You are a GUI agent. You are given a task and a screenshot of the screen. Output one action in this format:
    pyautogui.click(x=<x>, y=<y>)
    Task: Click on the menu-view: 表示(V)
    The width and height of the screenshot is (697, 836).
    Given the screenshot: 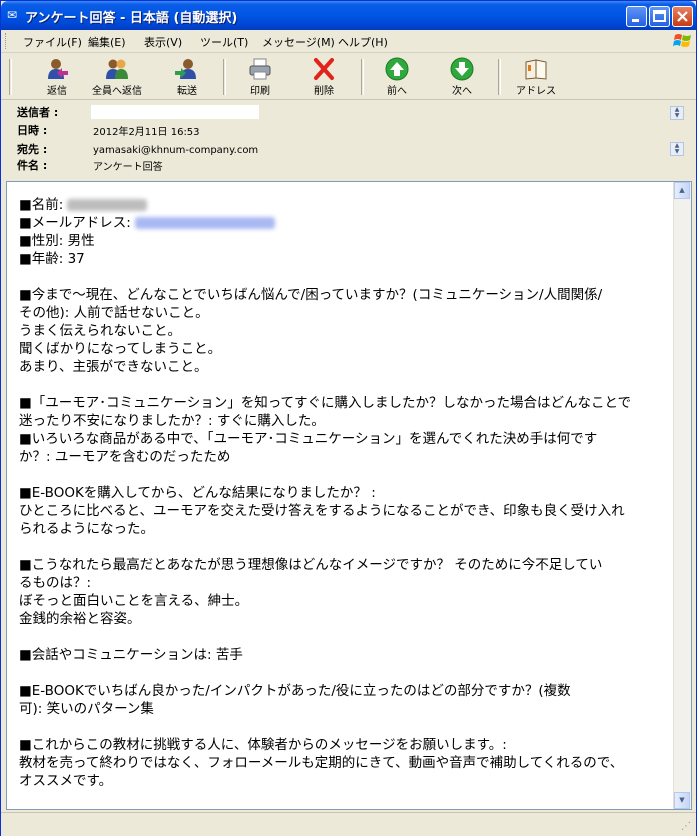 What is the action you would take?
    pyautogui.click(x=163, y=42)
    